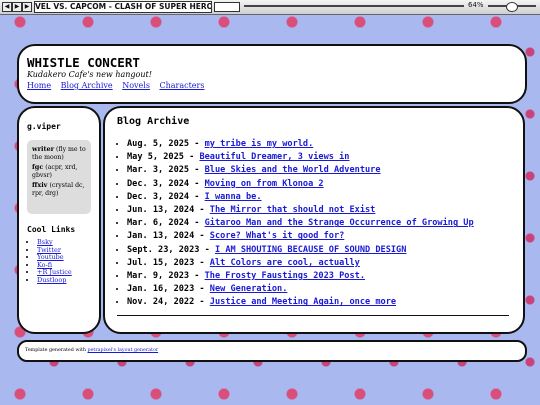 The width and height of the screenshot is (540, 405). What do you see at coordinates (7, 7) in the screenshot?
I see `previous-icon: ◀` at bounding box center [7, 7].